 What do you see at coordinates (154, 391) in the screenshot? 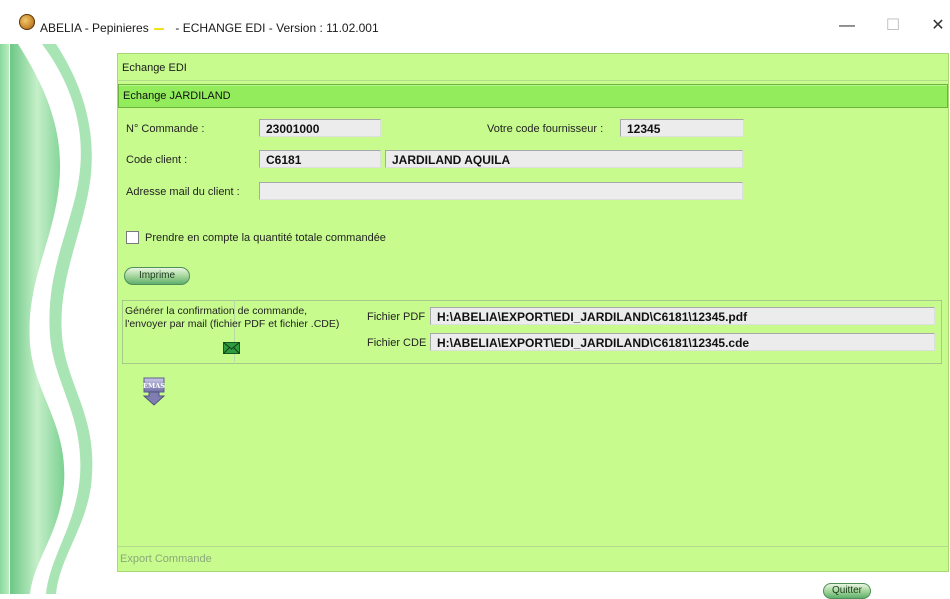
I see `emas-icon: EMAS` at bounding box center [154, 391].